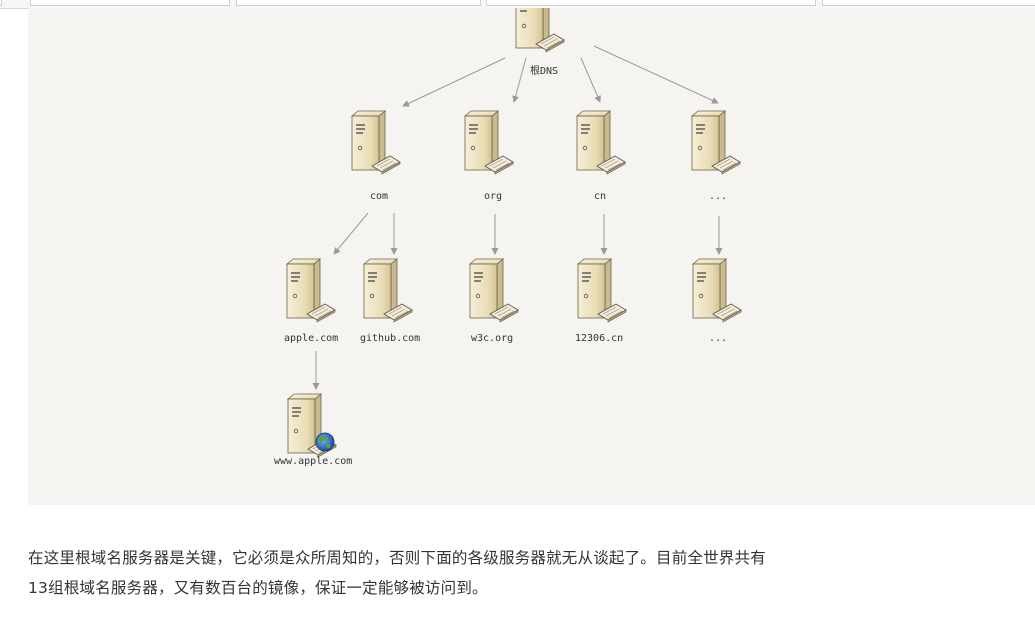 Image resolution: width=1035 pixels, height=620 pixels. I want to click on tld-cn-server: cn, so click(601, 156).